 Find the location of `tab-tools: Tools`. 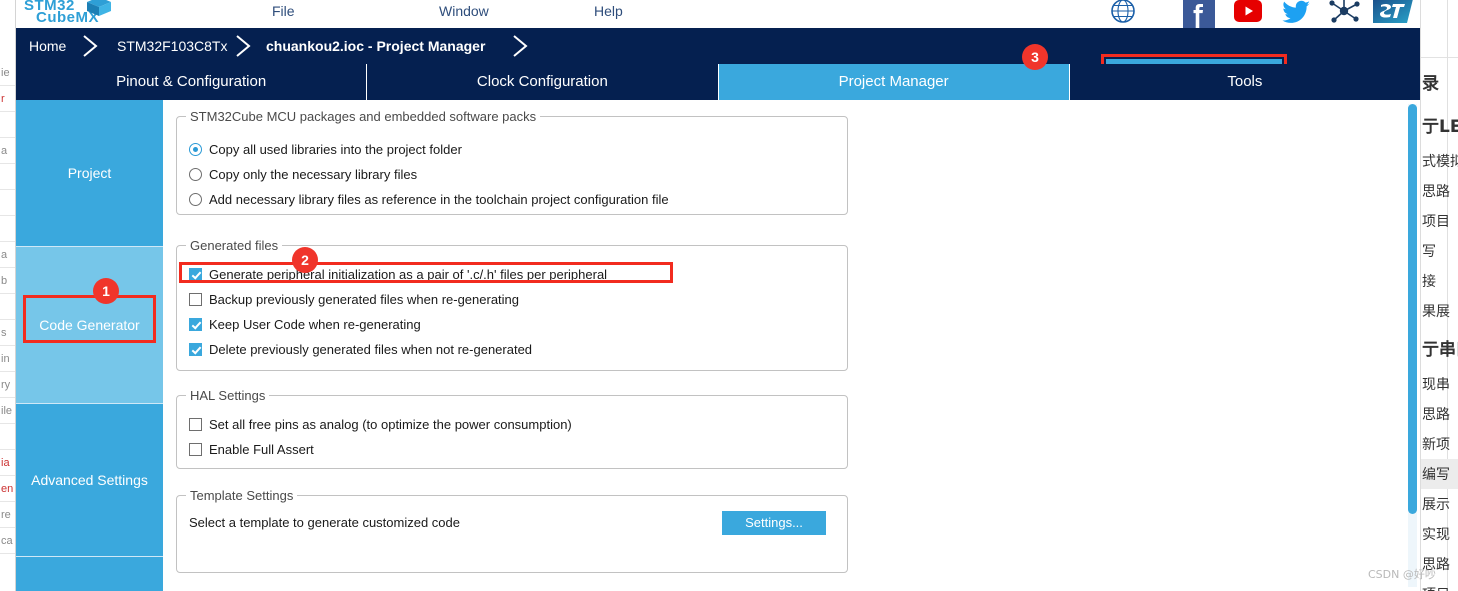

tab-tools: Tools is located at coordinates (1244, 82).